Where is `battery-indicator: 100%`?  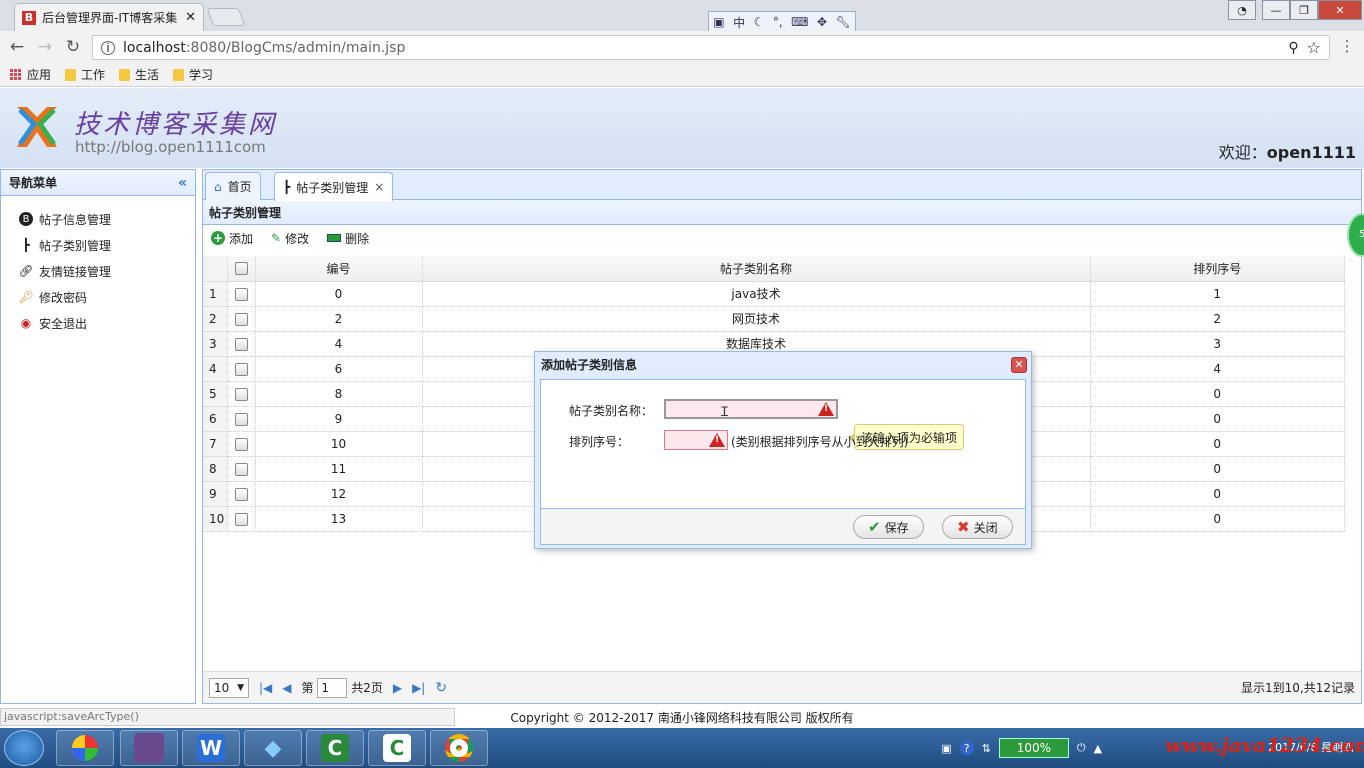 battery-indicator: 100% is located at coordinates (1033, 748).